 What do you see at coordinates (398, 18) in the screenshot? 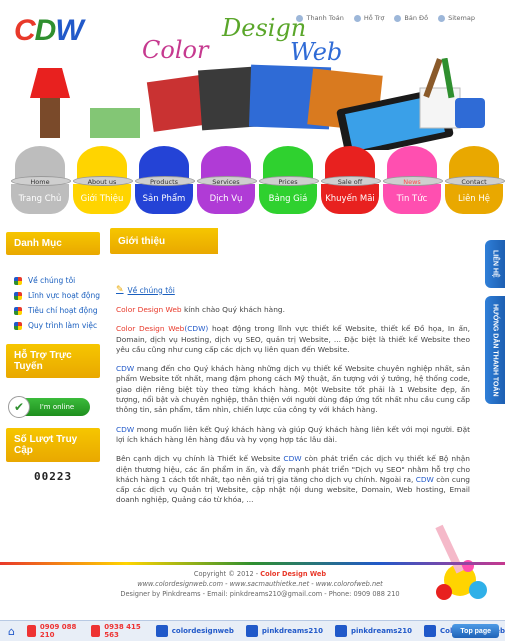
I see `map-icon` at bounding box center [398, 18].